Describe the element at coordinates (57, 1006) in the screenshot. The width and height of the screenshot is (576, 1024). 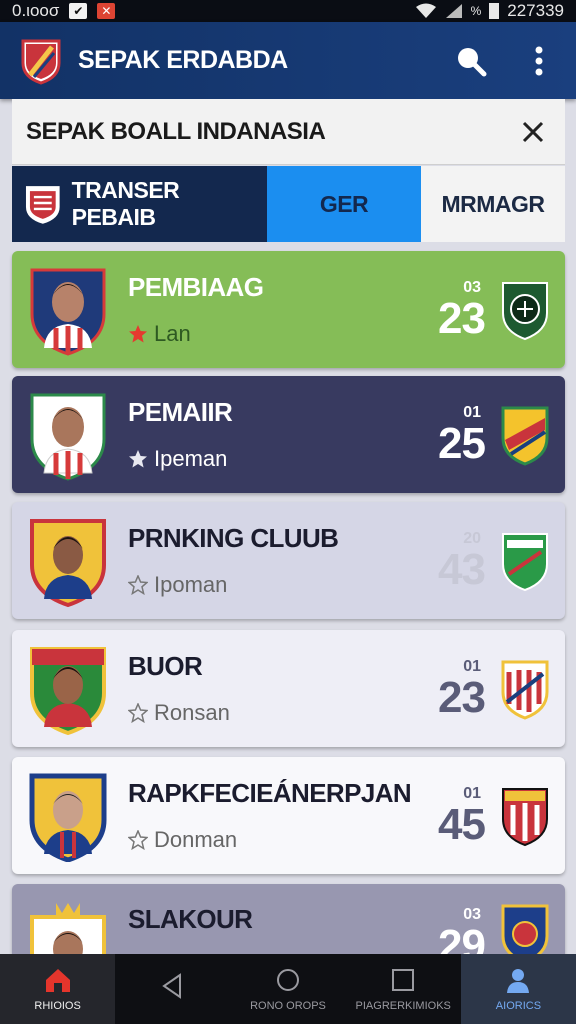
I see `nav-home-label: RHIOIOS` at that location.